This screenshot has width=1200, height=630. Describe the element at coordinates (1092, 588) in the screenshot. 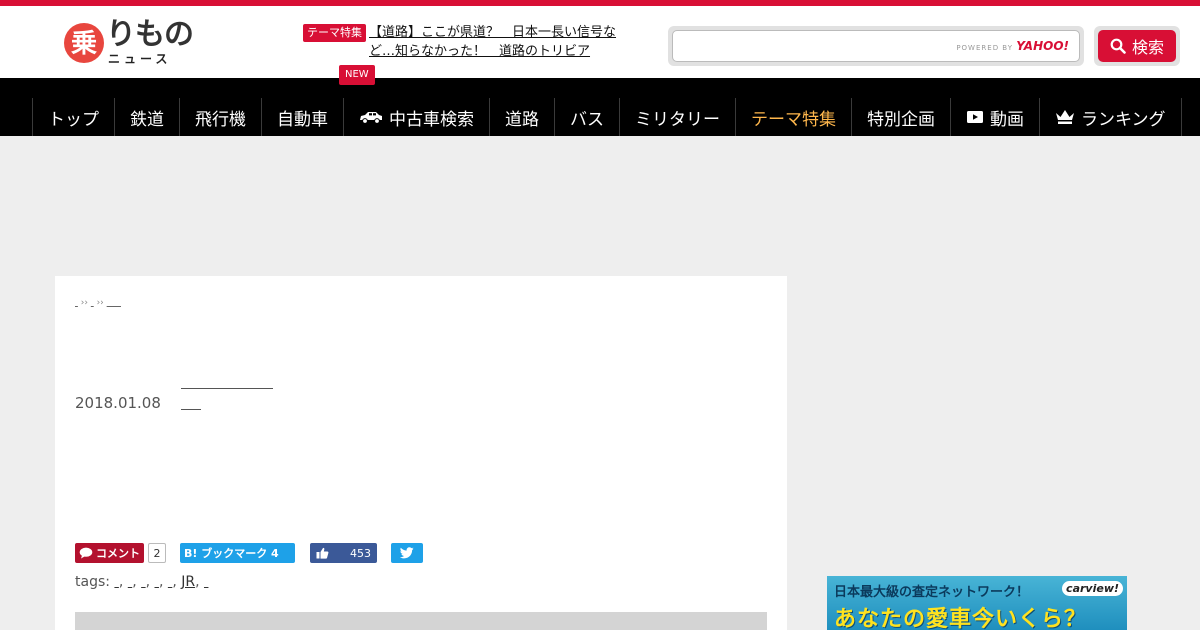

I see `ad-brand-logo: carview!` at that location.